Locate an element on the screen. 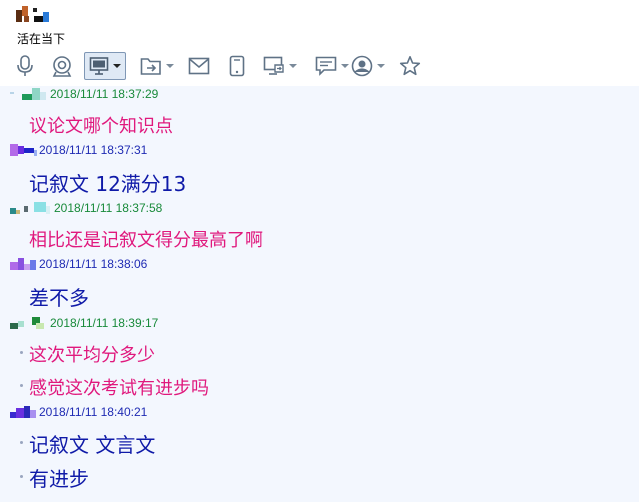 Image resolution: width=639 pixels, height=502 pixels. screen-share-icon is located at coordinates (99, 66).